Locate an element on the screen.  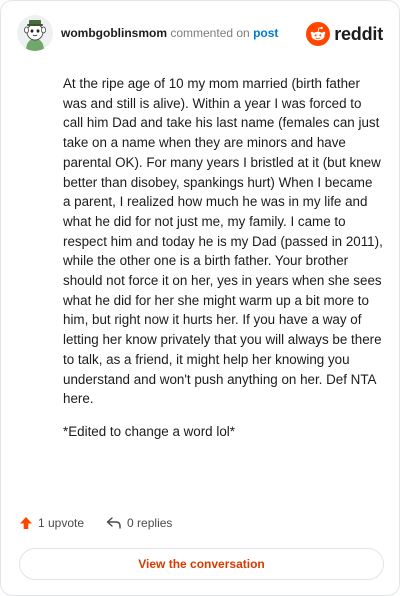
view-conversation-button: View the conversation is located at coordinates (201, 564).